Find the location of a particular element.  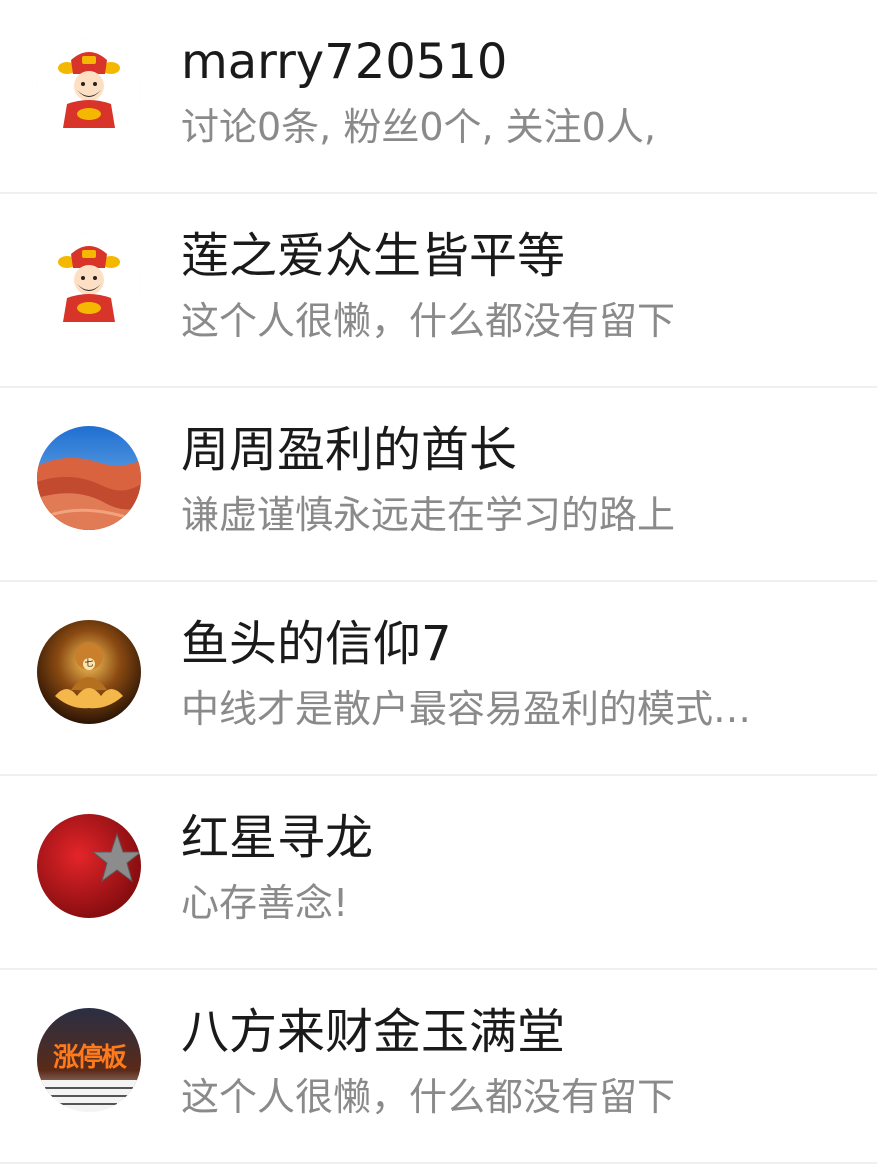

red-star-avatar is located at coordinates (89, 866).